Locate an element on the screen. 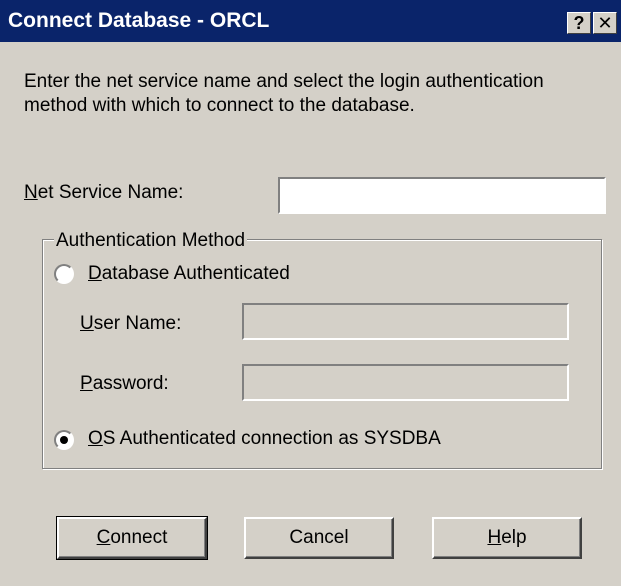  database-authenticated-radio is located at coordinates (64, 274).